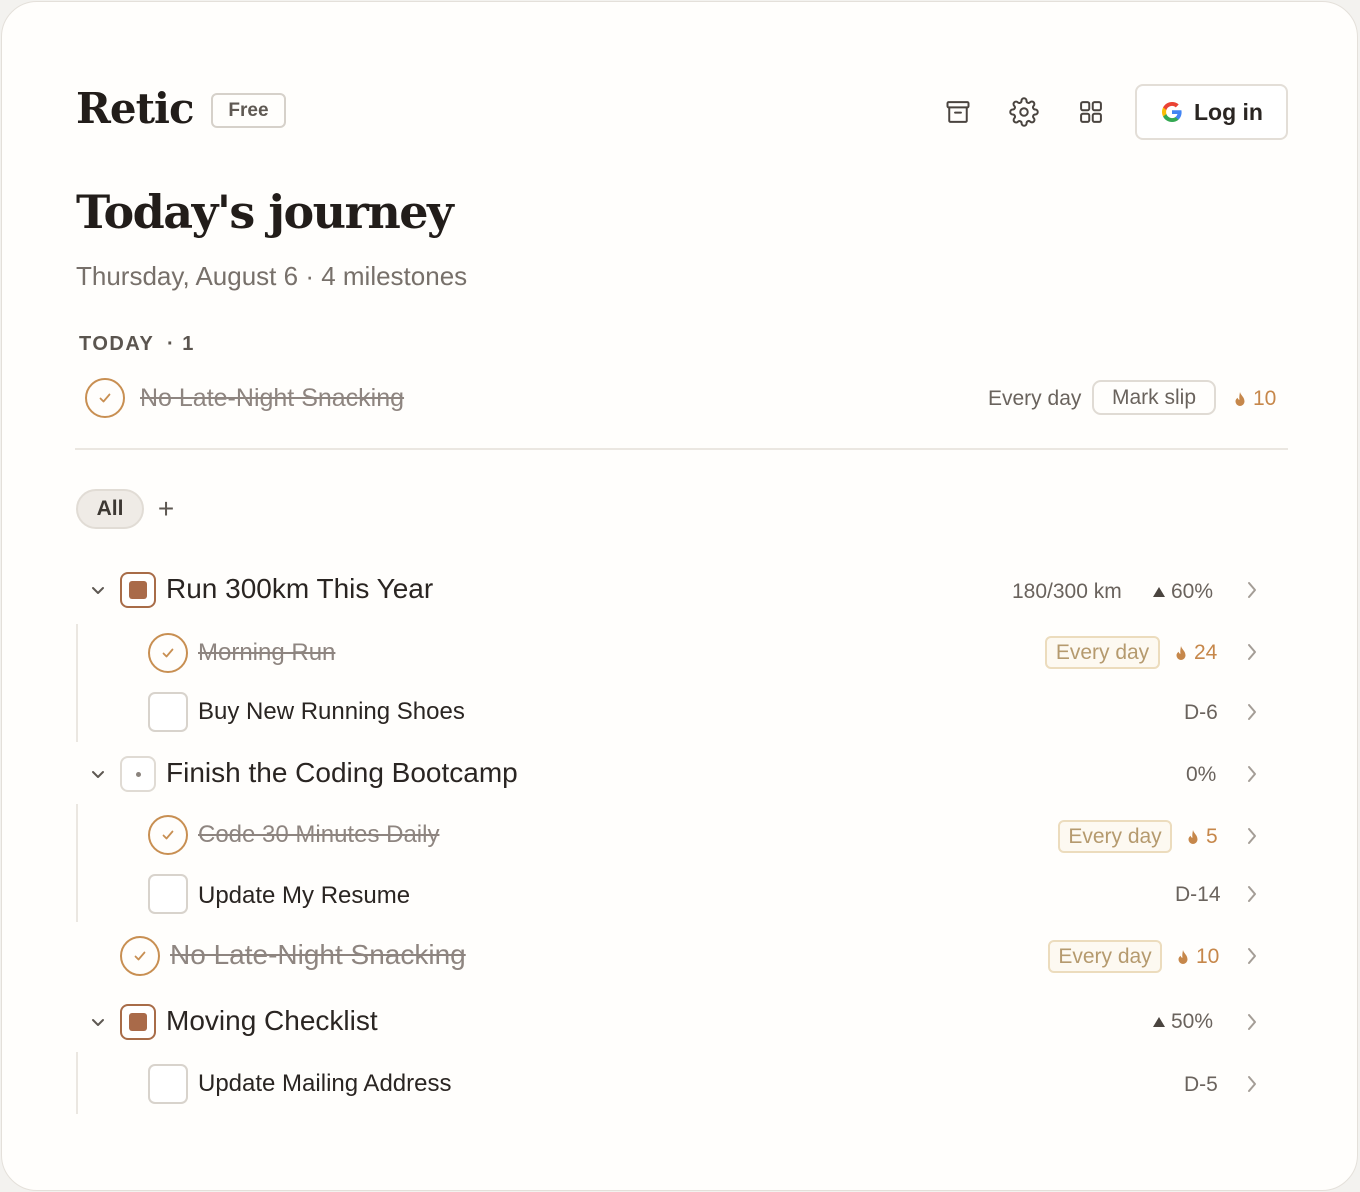 This screenshot has width=1360, height=1192. Describe the element at coordinates (318, 835) in the screenshot. I see `task-code-daily-title: Code 30 Minutes Daily` at that location.